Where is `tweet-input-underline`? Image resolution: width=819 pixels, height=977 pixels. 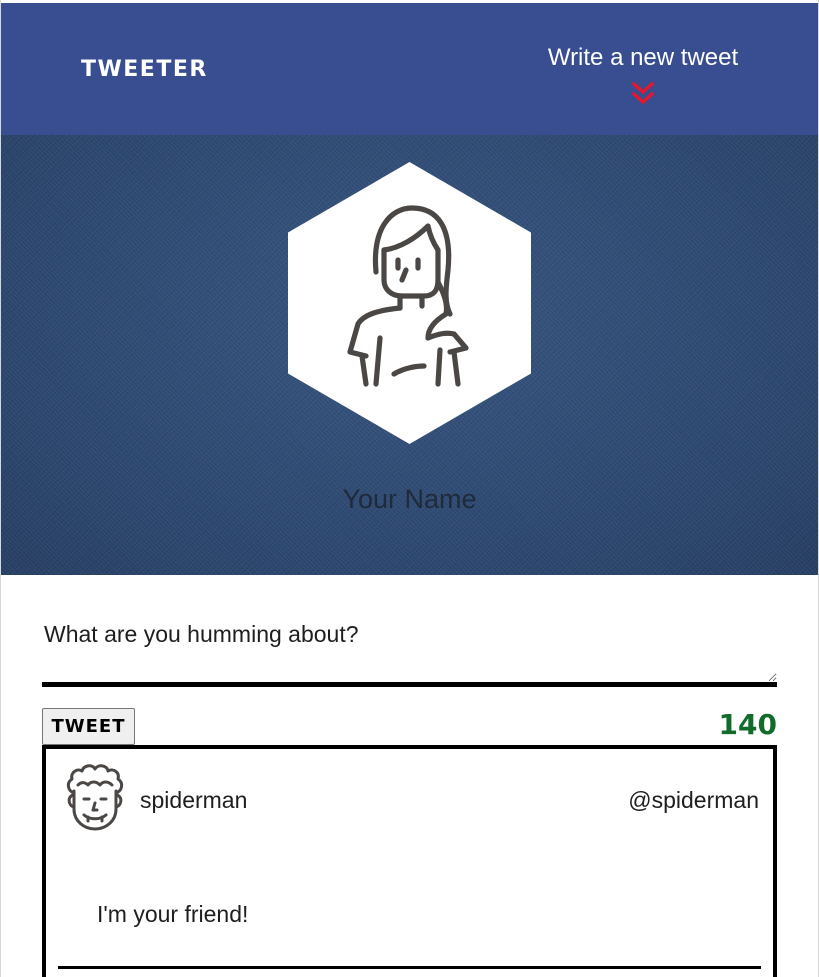 tweet-input-underline is located at coordinates (409, 684).